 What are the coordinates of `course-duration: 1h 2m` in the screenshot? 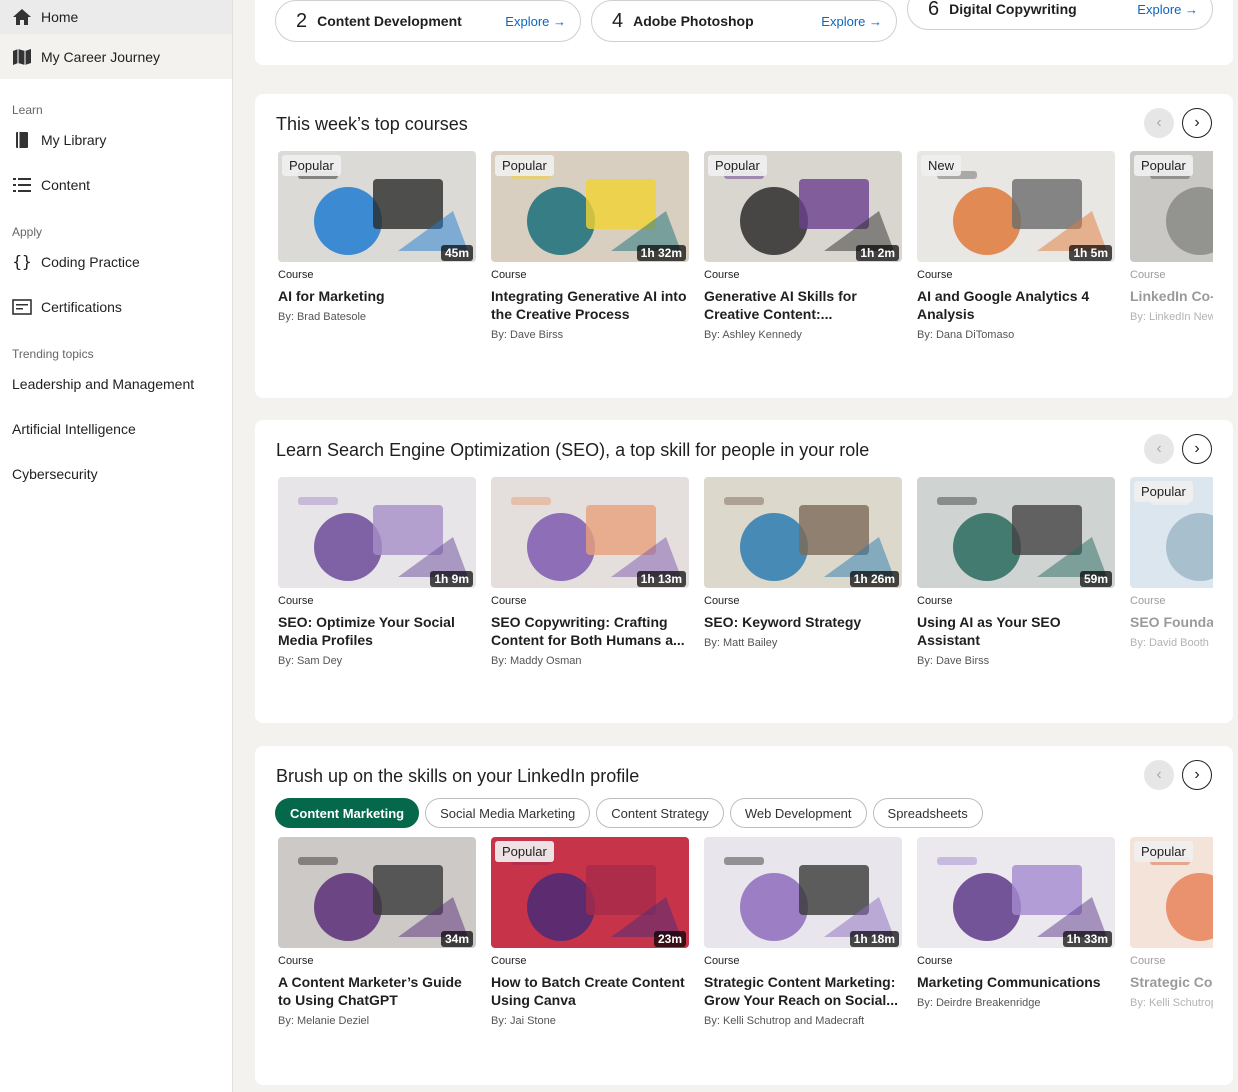 It's located at (877, 253).